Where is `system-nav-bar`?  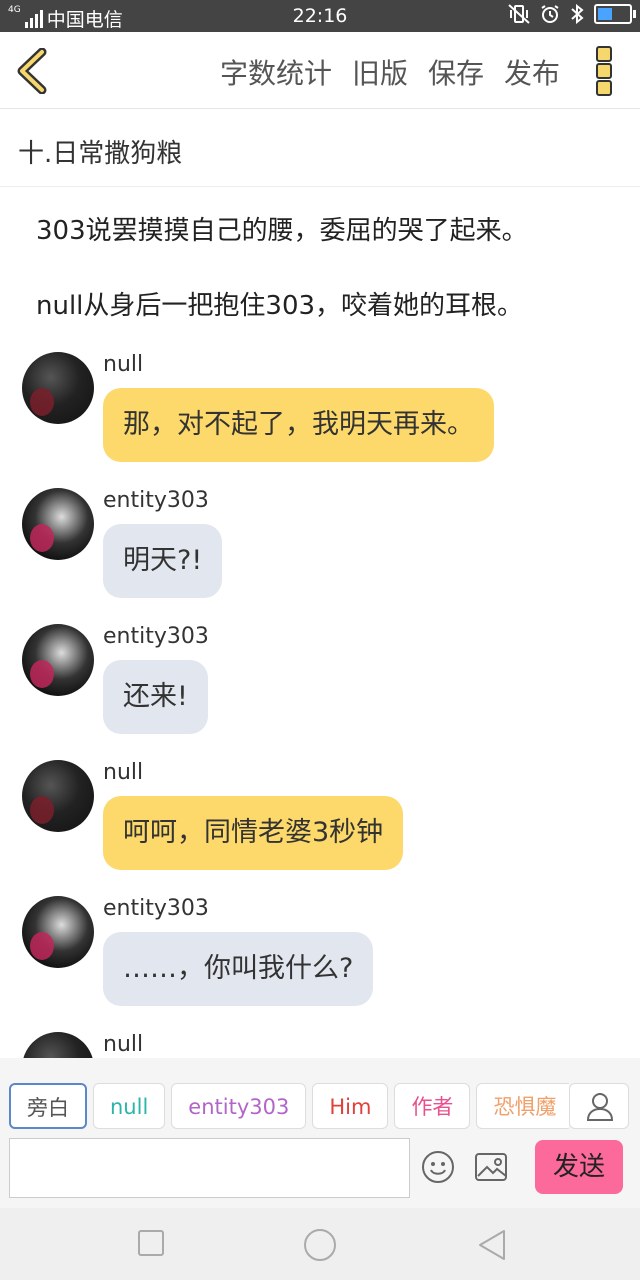 system-nav-bar is located at coordinates (320, 1244).